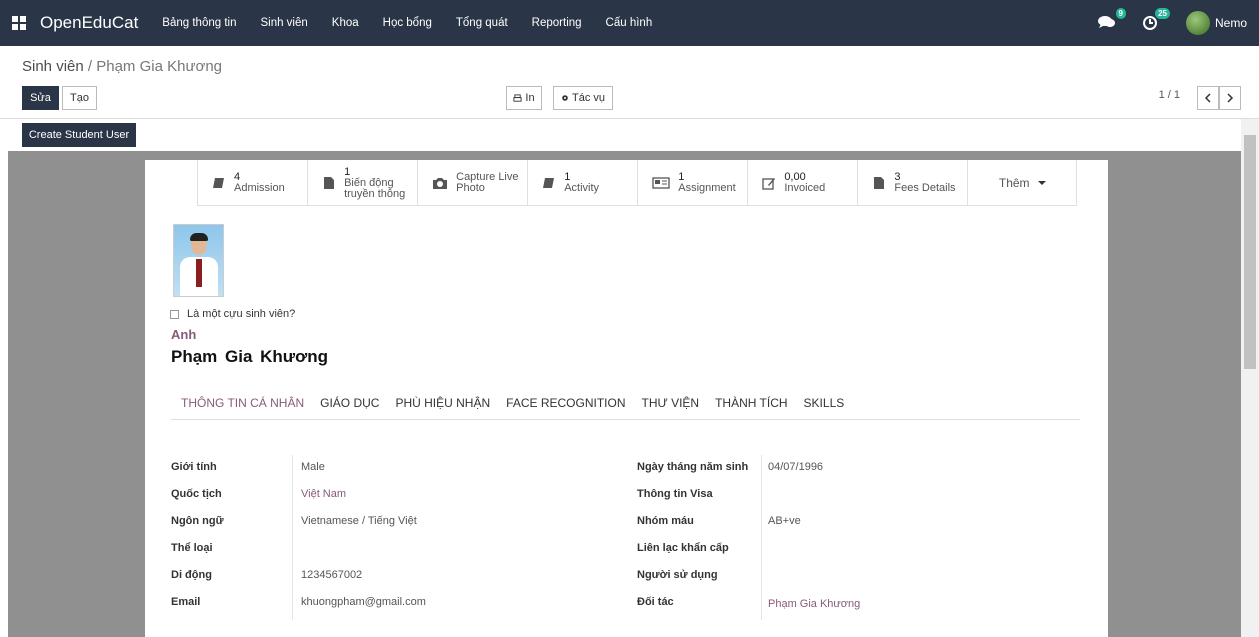 This screenshot has width=1259, height=637. I want to click on book-icon, so click(549, 183).